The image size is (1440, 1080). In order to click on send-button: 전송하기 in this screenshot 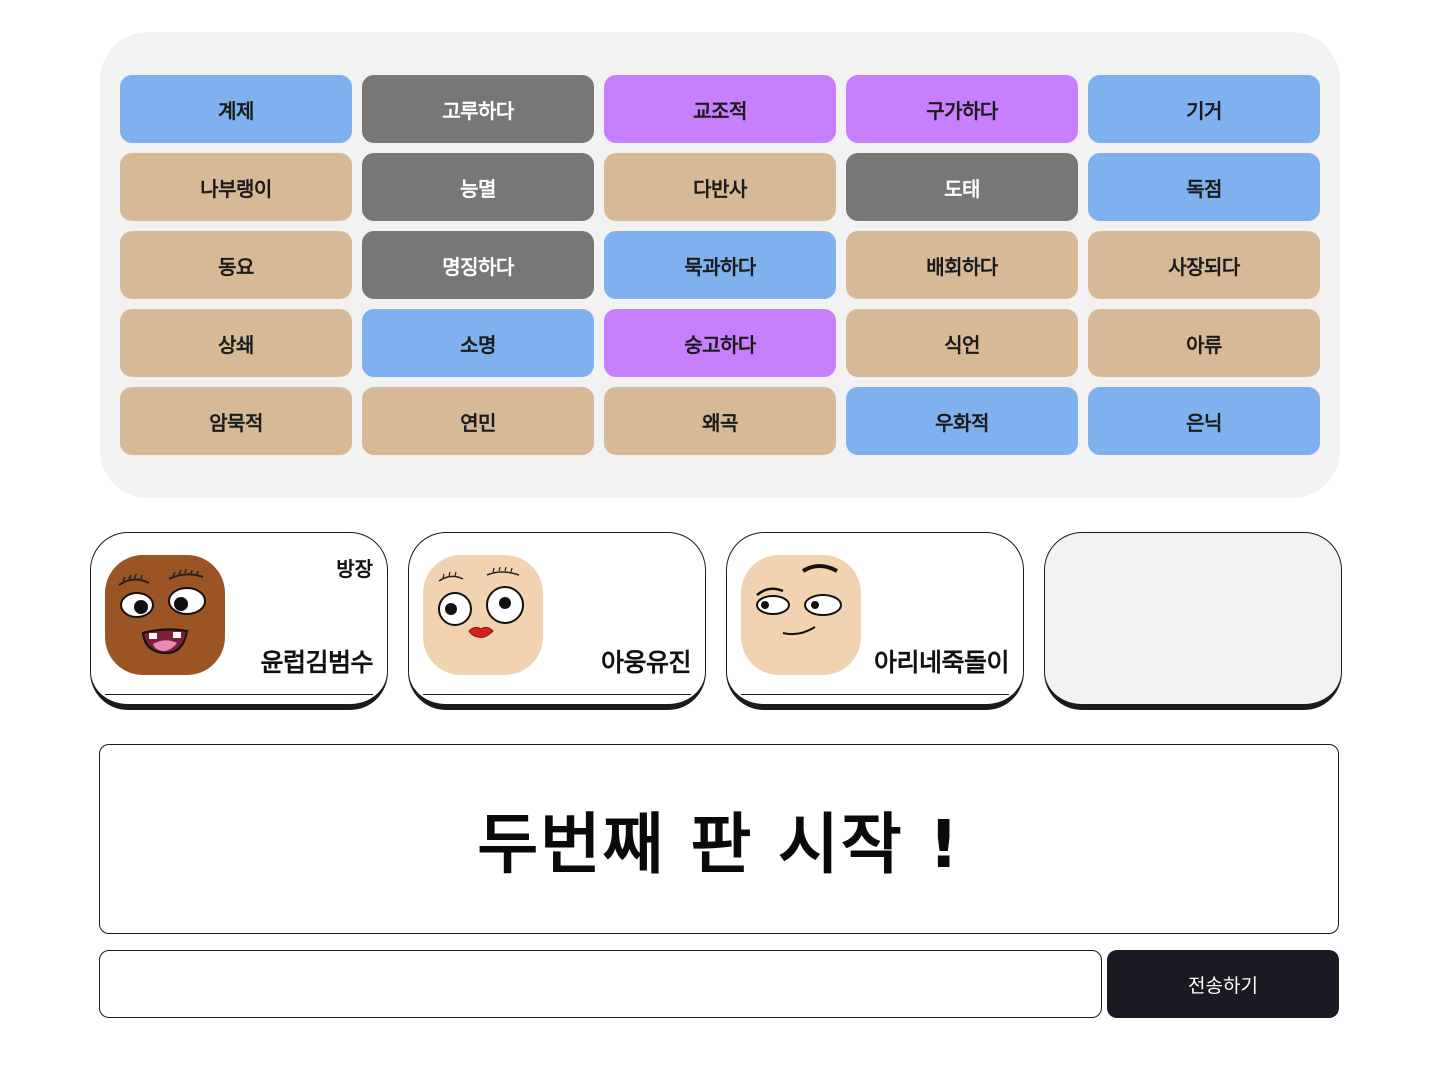, I will do `click(1223, 984)`.